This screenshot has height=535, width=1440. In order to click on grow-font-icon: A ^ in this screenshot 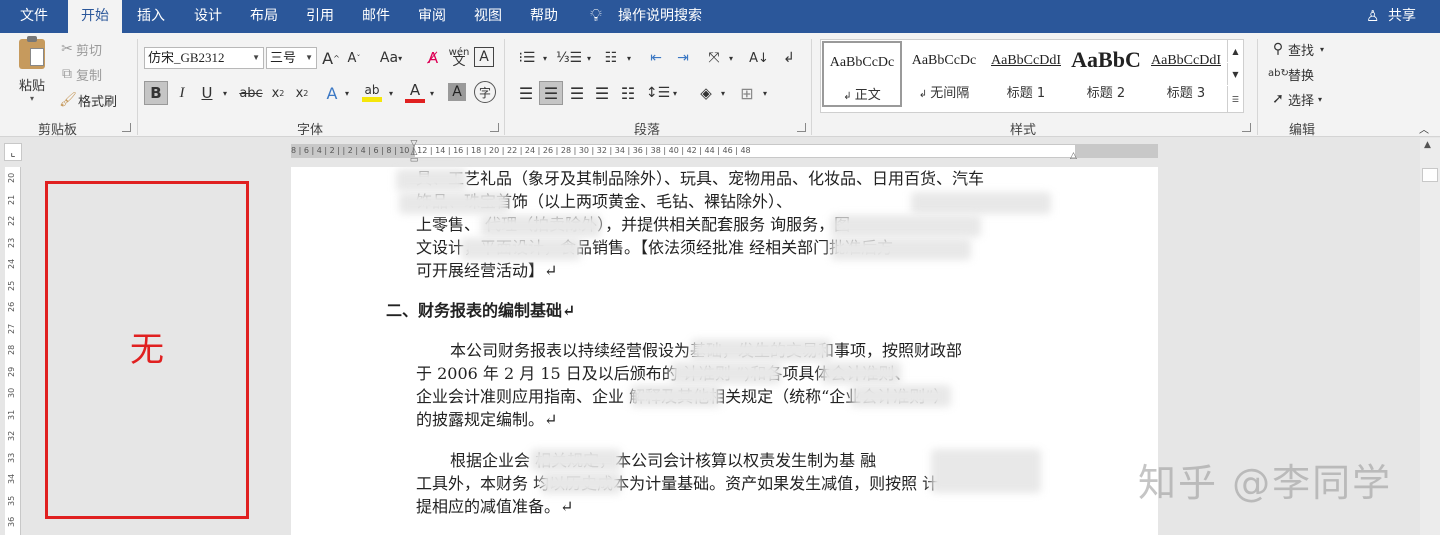, I will do `click(331, 58)`.